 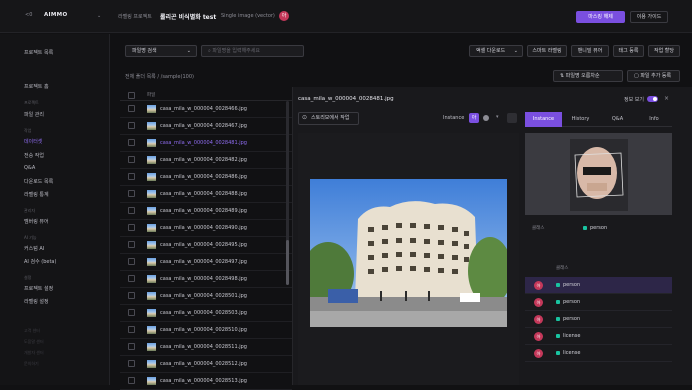 What do you see at coordinates (653, 76) in the screenshot?
I see `add-file-button: ▢ 파일 추가 등록` at bounding box center [653, 76].